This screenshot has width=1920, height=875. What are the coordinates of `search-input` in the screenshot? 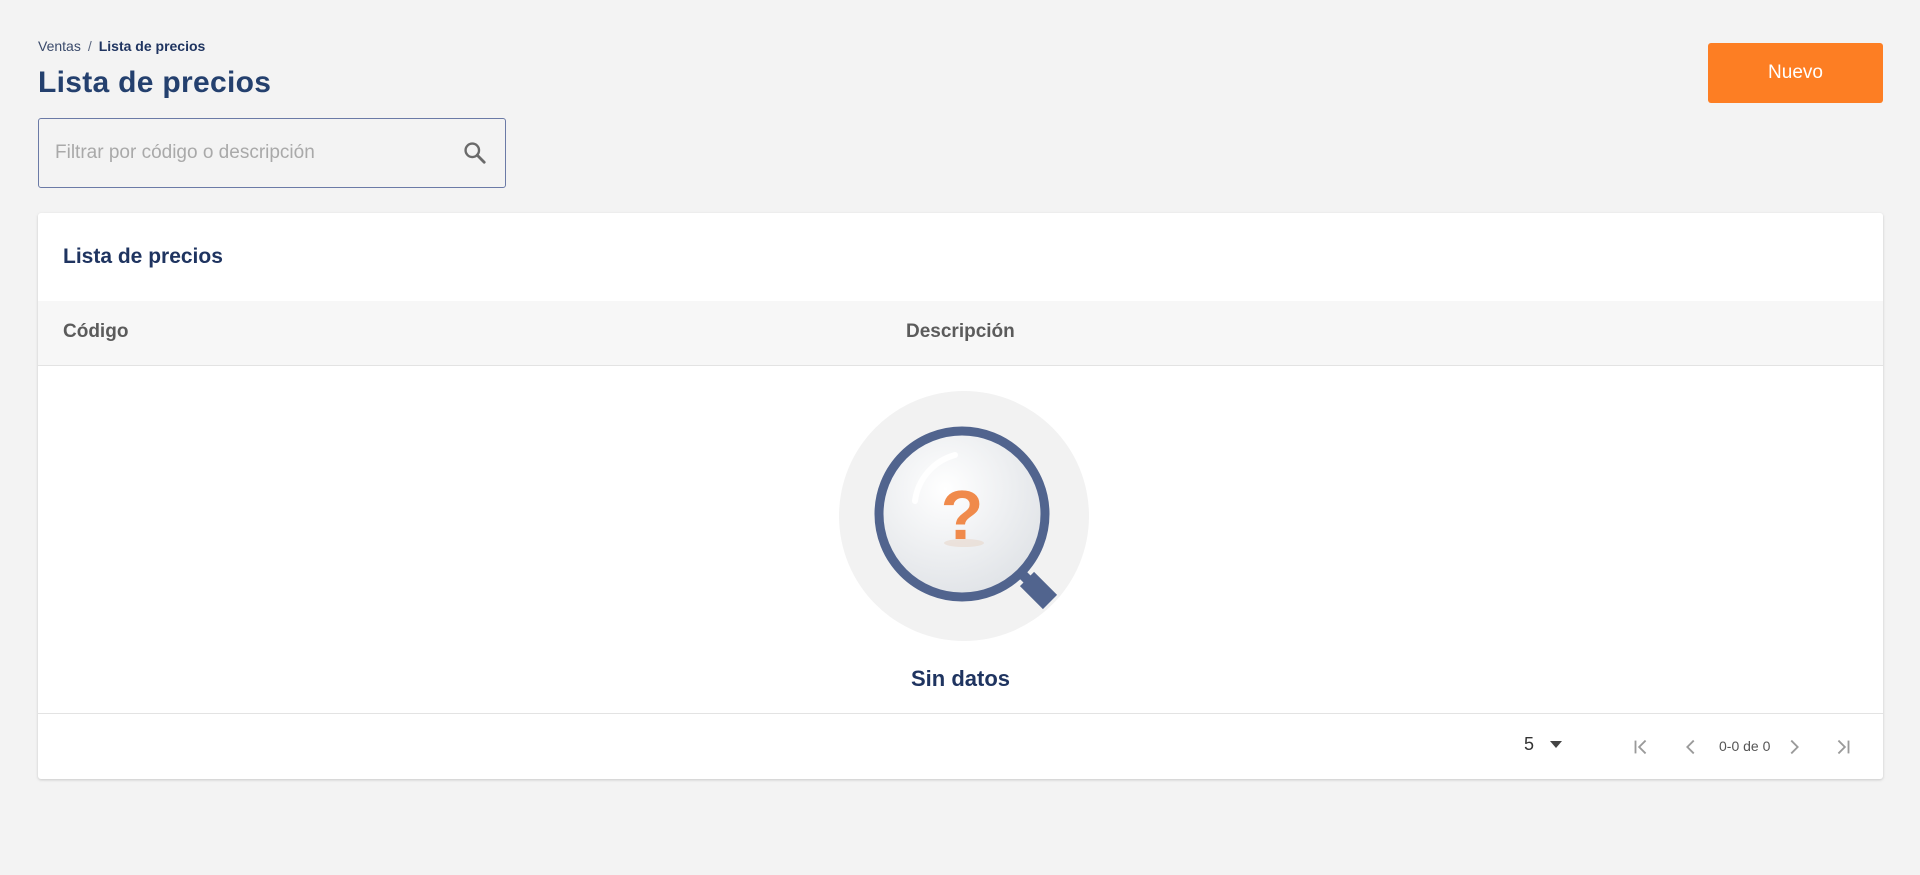 It's located at (258, 153).